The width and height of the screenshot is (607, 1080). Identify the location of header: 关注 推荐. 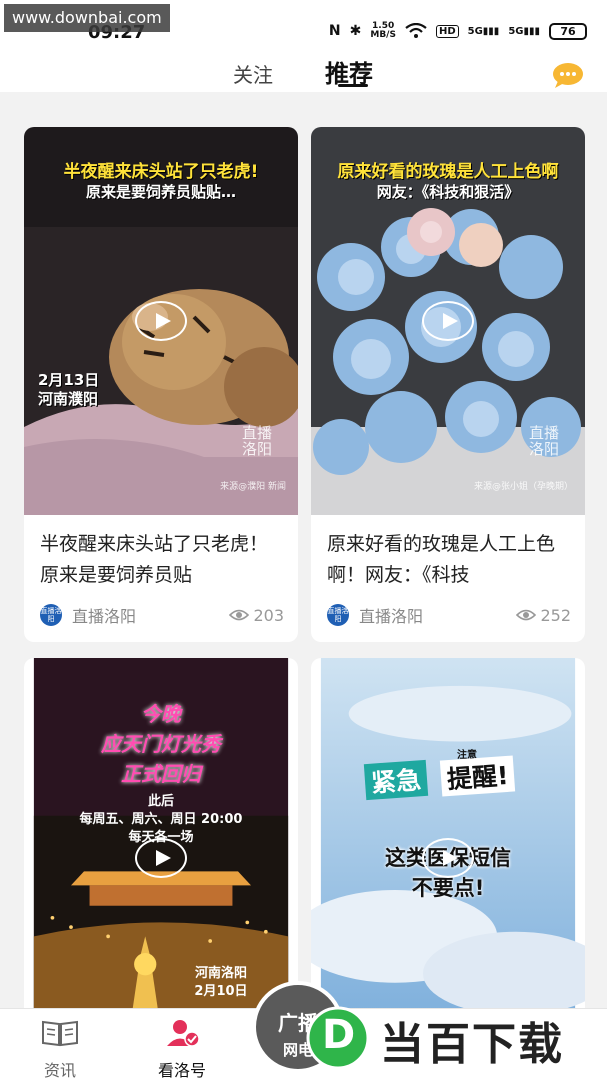
(303, 74).